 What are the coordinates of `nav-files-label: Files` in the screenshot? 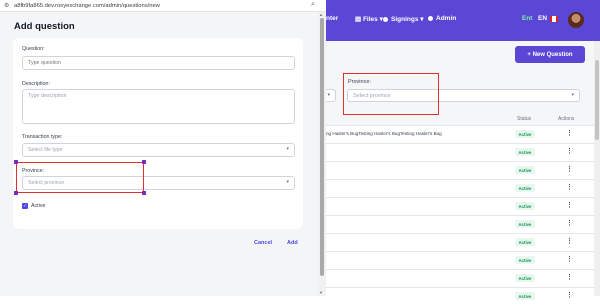 It's located at (370, 19).